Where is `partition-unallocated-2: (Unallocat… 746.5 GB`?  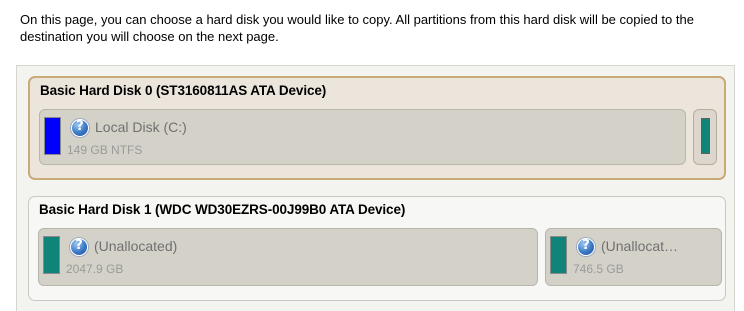
partition-unallocated-2: (Unallocat… 746.5 GB is located at coordinates (633, 257).